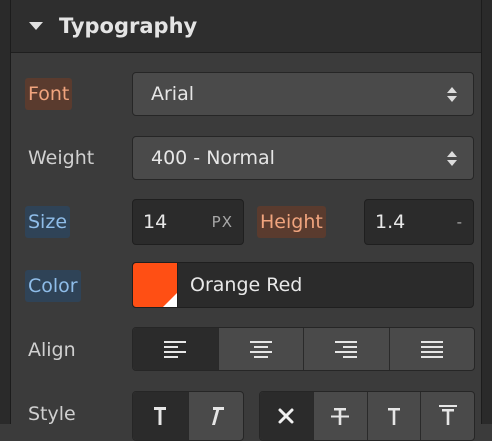 The image size is (492, 441). Describe the element at coordinates (486, 212) in the screenshot. I see `panel-right-edge` at that location.